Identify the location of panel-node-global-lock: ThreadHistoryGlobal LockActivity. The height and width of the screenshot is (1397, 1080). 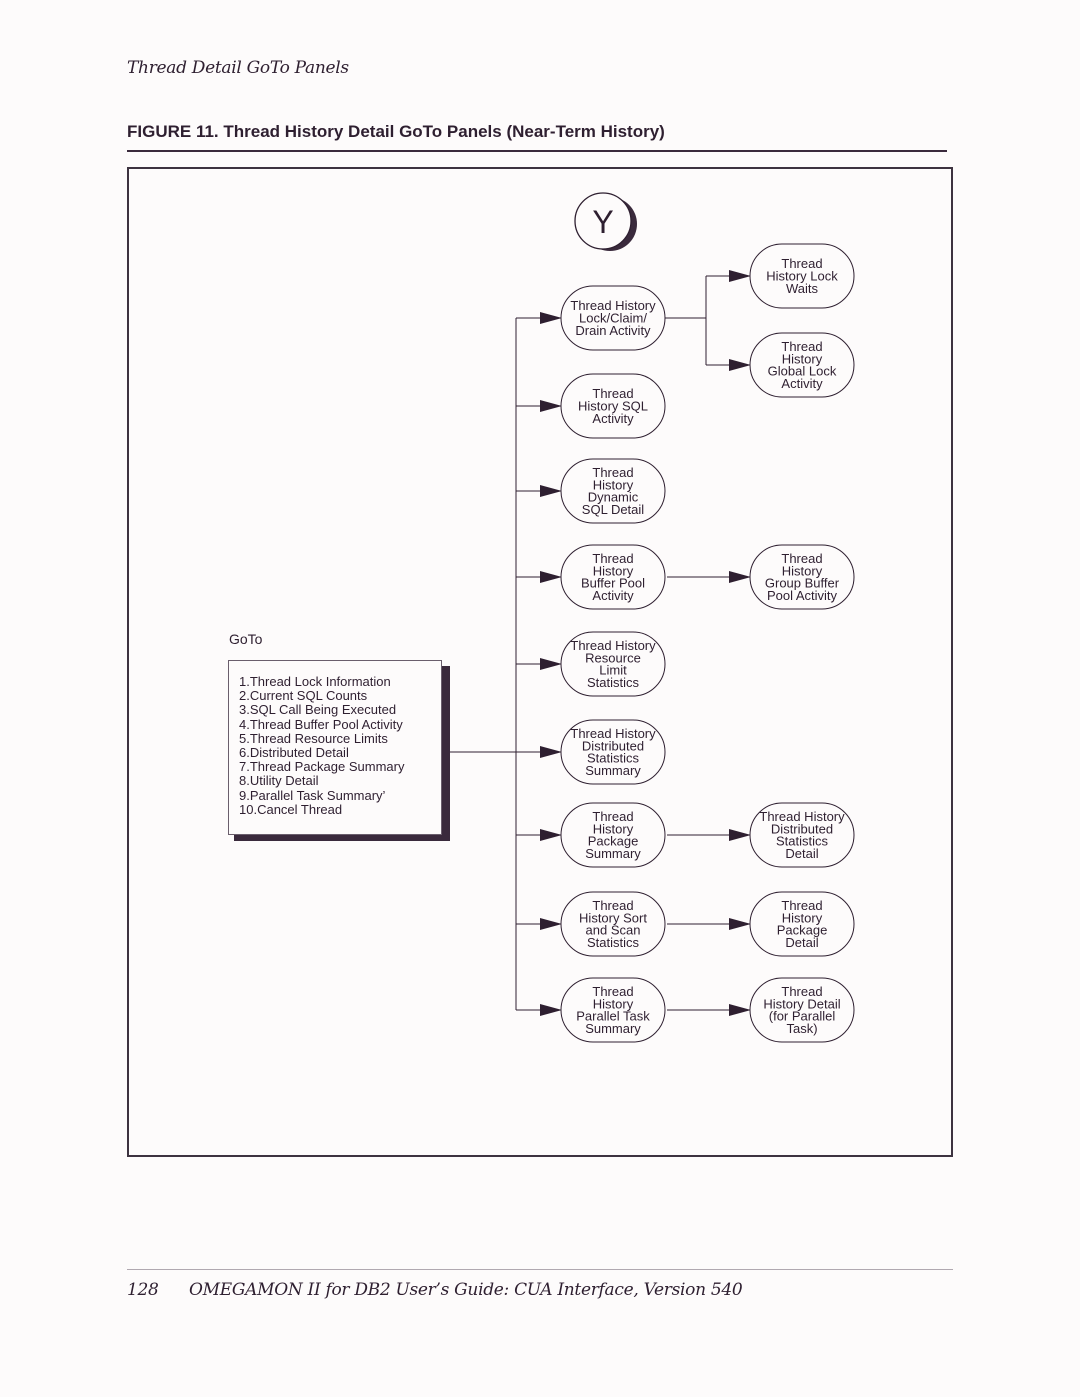
(802, 365).